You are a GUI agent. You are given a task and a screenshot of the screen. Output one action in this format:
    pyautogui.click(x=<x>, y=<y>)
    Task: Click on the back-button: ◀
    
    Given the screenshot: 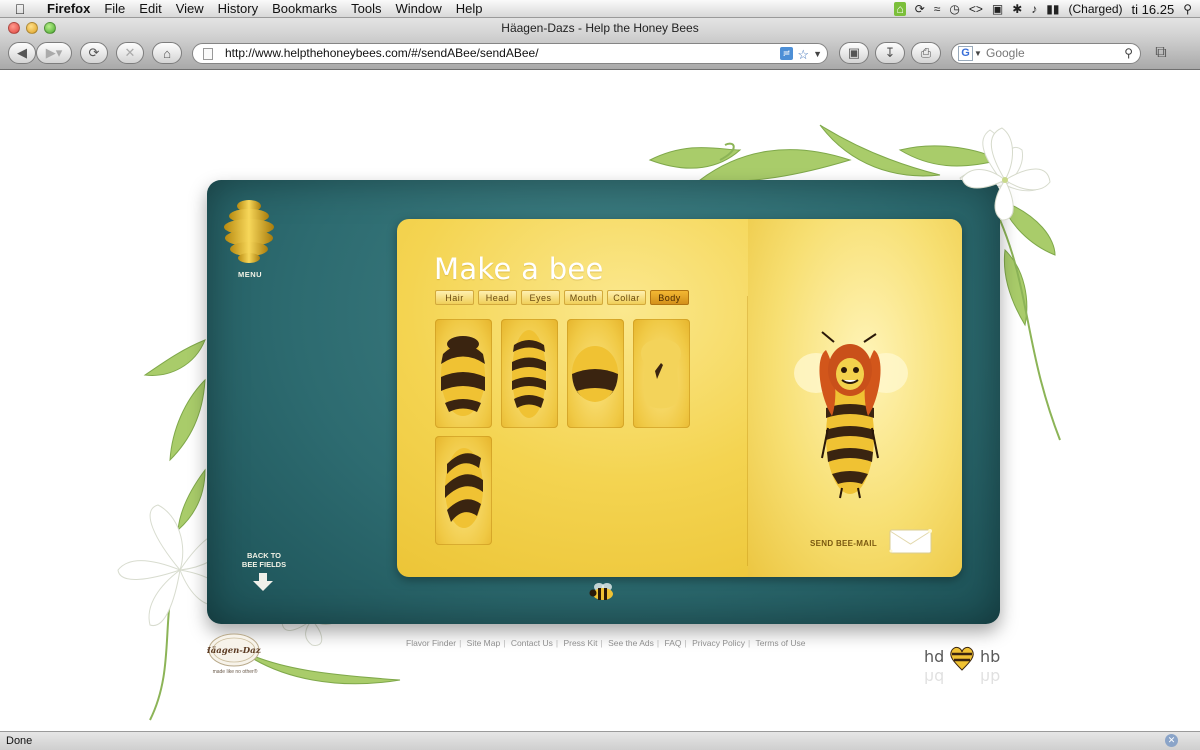 What is the action you would take?
    pyautogui.click(x=22, y=53)
    